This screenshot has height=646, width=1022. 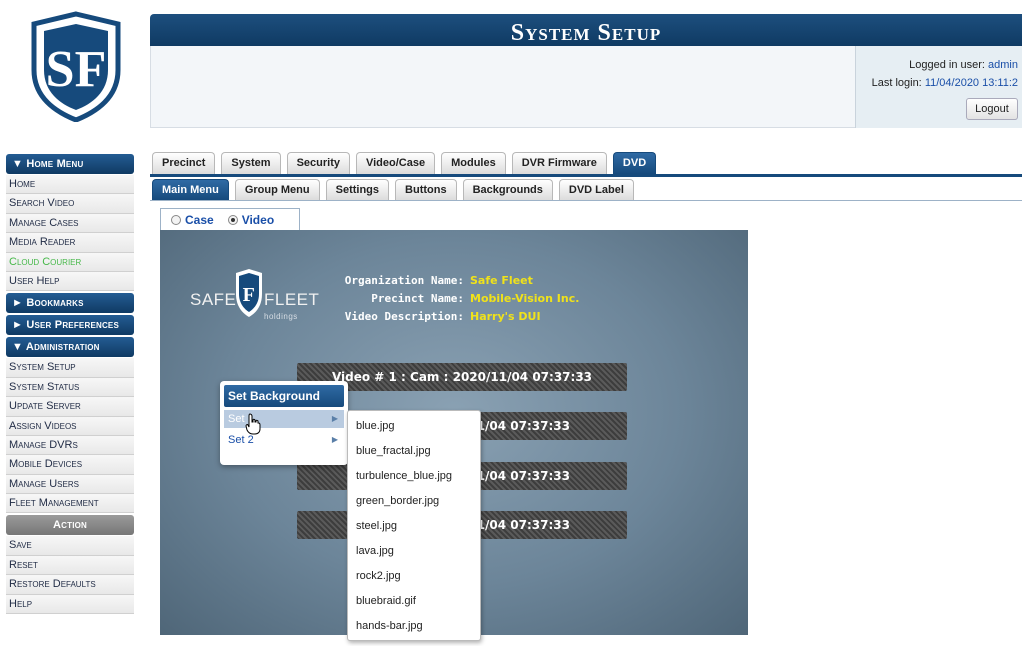 What do you see at coordinates (76, 69) in the screenshot?
I see `svg-text: SF` at bounding box center [76, 69].